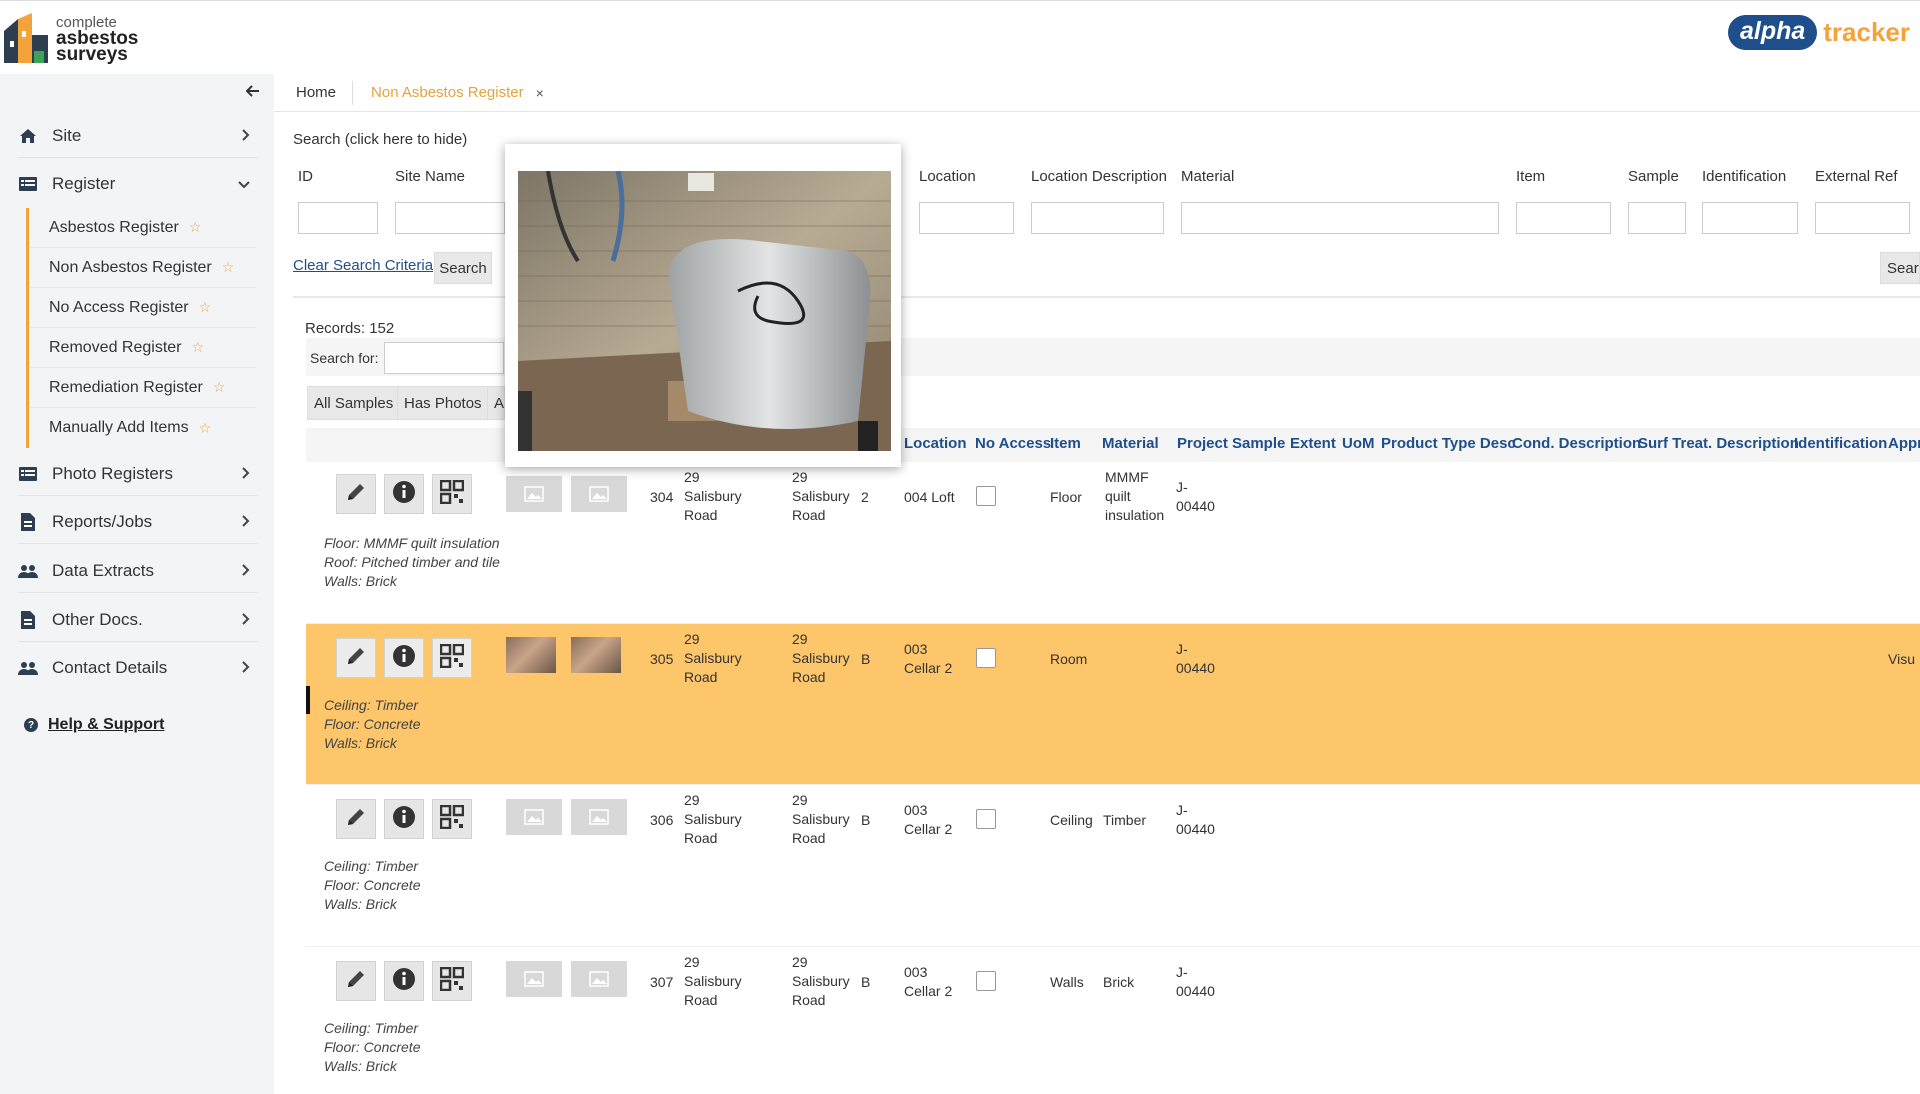 Image resolution: width=1920 pixels, height=1094 pixels. Describe the element at coordinates (142, 428) in the screenshot. I see `submenu-manually-add-items: Manually Add Items ☆` at that location.